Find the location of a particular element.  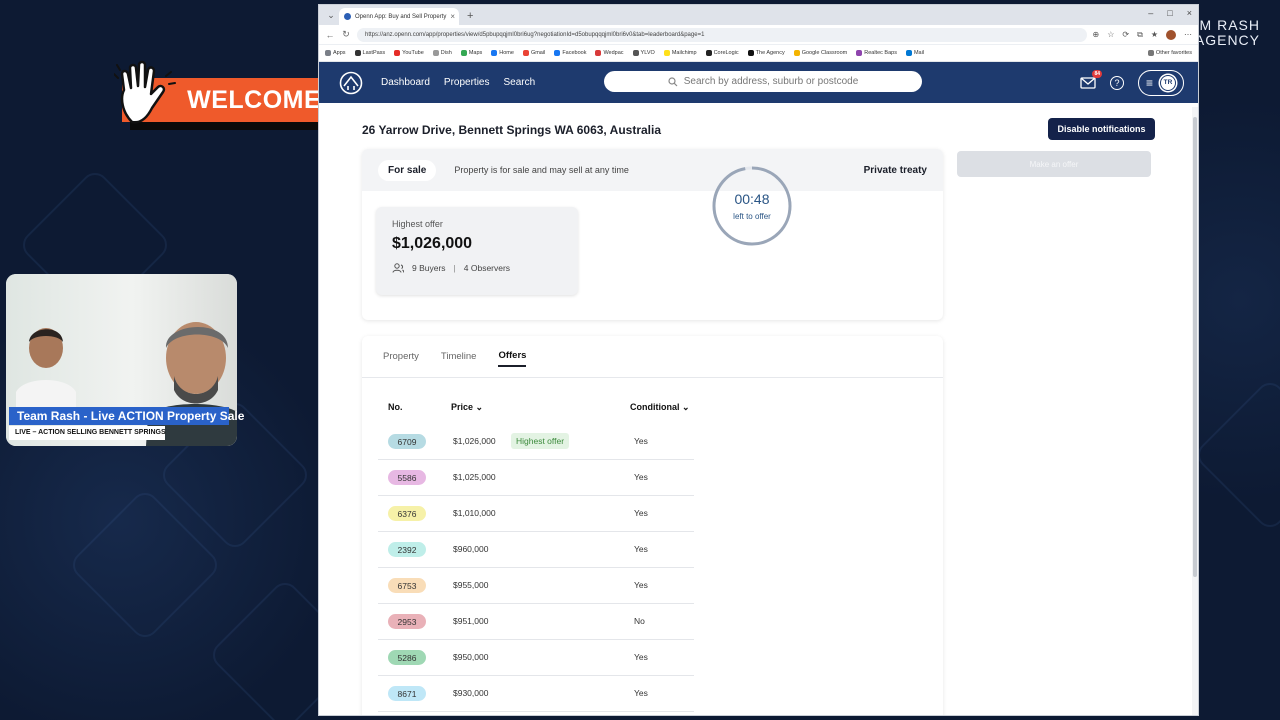

chevron-down-icon: ⌄ is located at coordinates (686, 407).